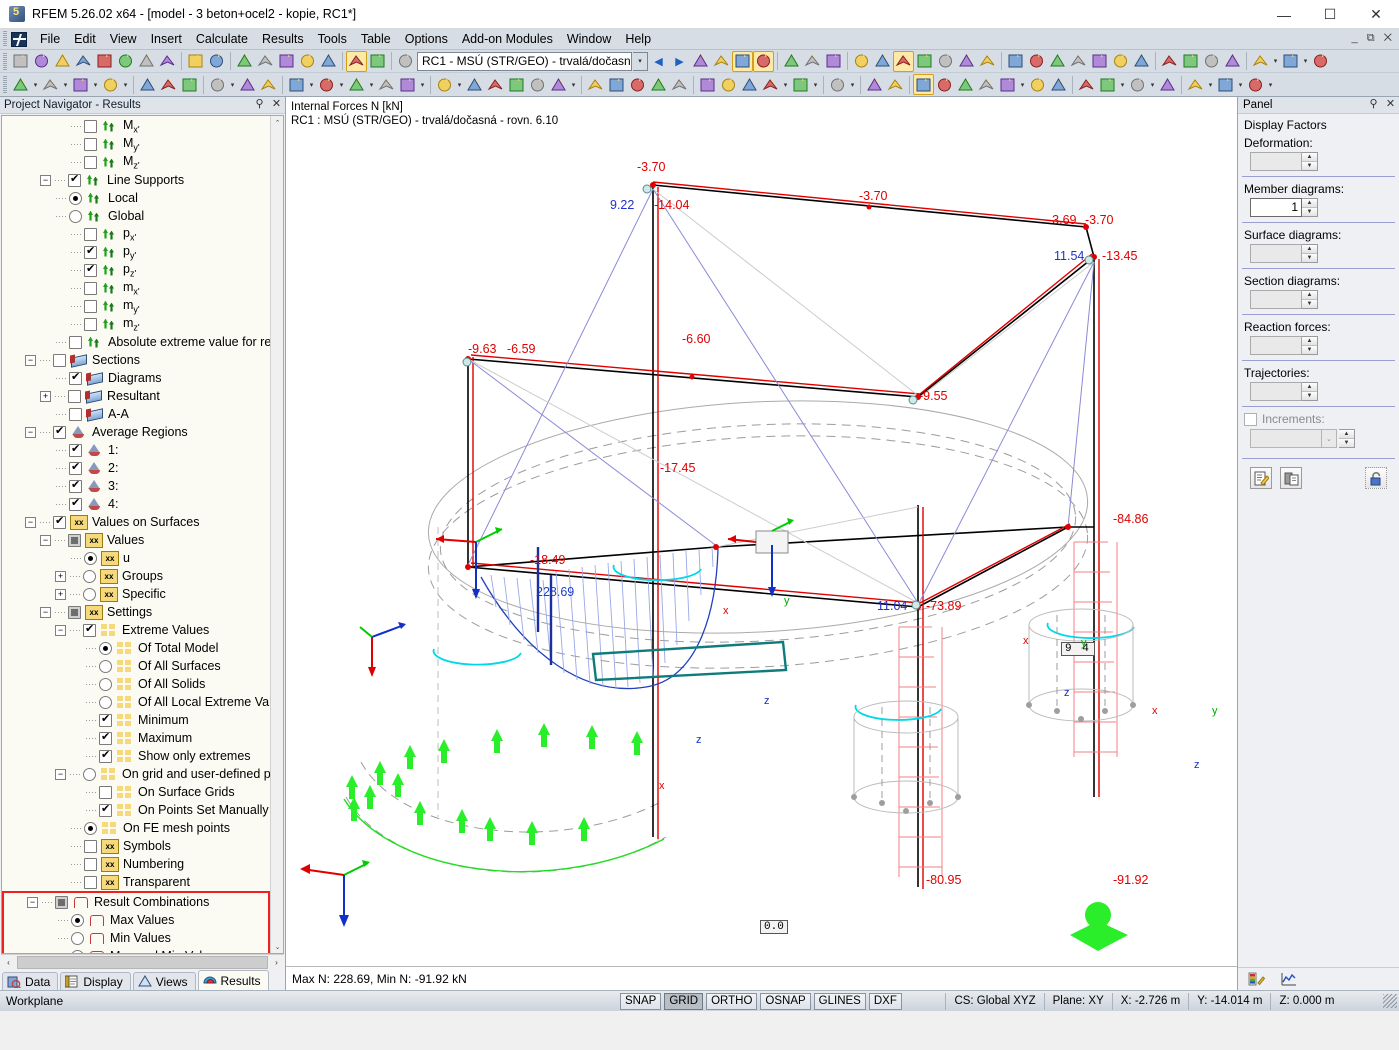 The image size is (1399, 1050). Describe the element at coordinates (426, 39) in the screenshot. I see `menu-options: Options` at that location.